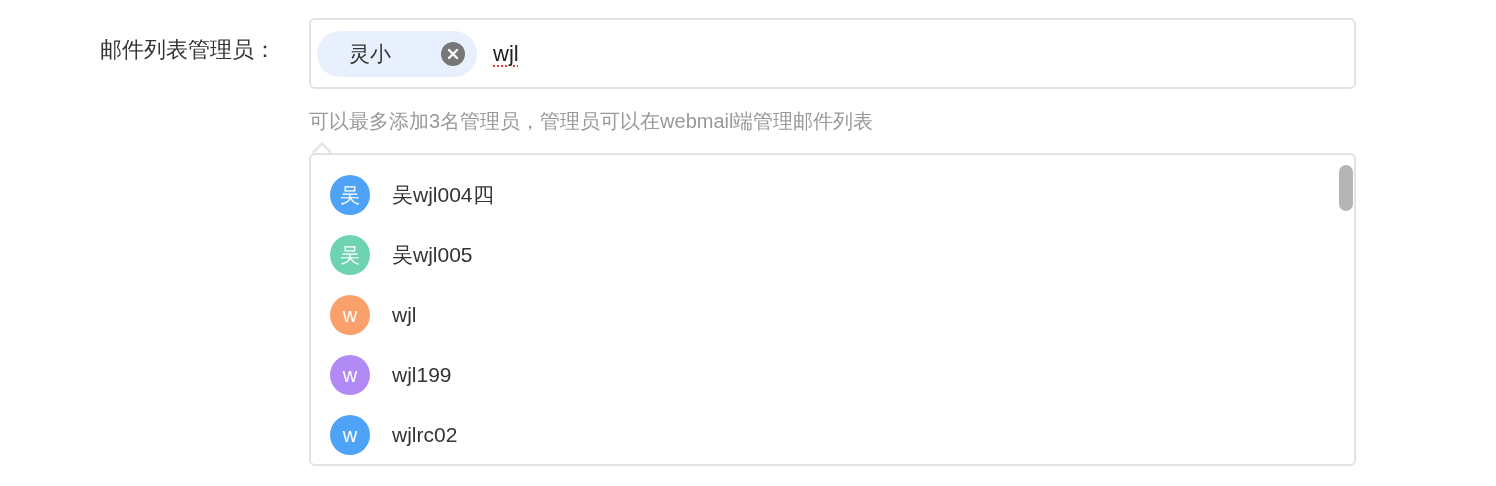 The height and width of the screenshot is (486, 1496). I want to click on admin-input-field: 灵小 wjl, so click(832, 53).